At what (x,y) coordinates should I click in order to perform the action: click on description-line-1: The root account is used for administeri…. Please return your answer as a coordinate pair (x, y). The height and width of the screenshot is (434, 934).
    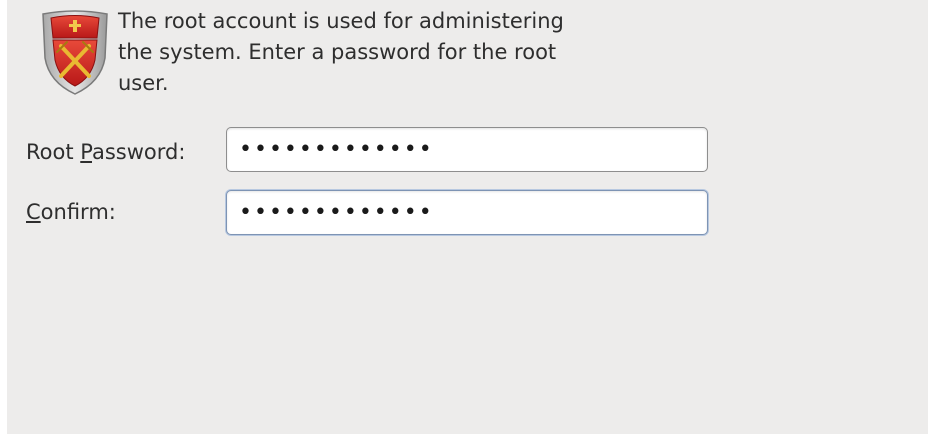
    Looking at the image, I should click on (341, 21).